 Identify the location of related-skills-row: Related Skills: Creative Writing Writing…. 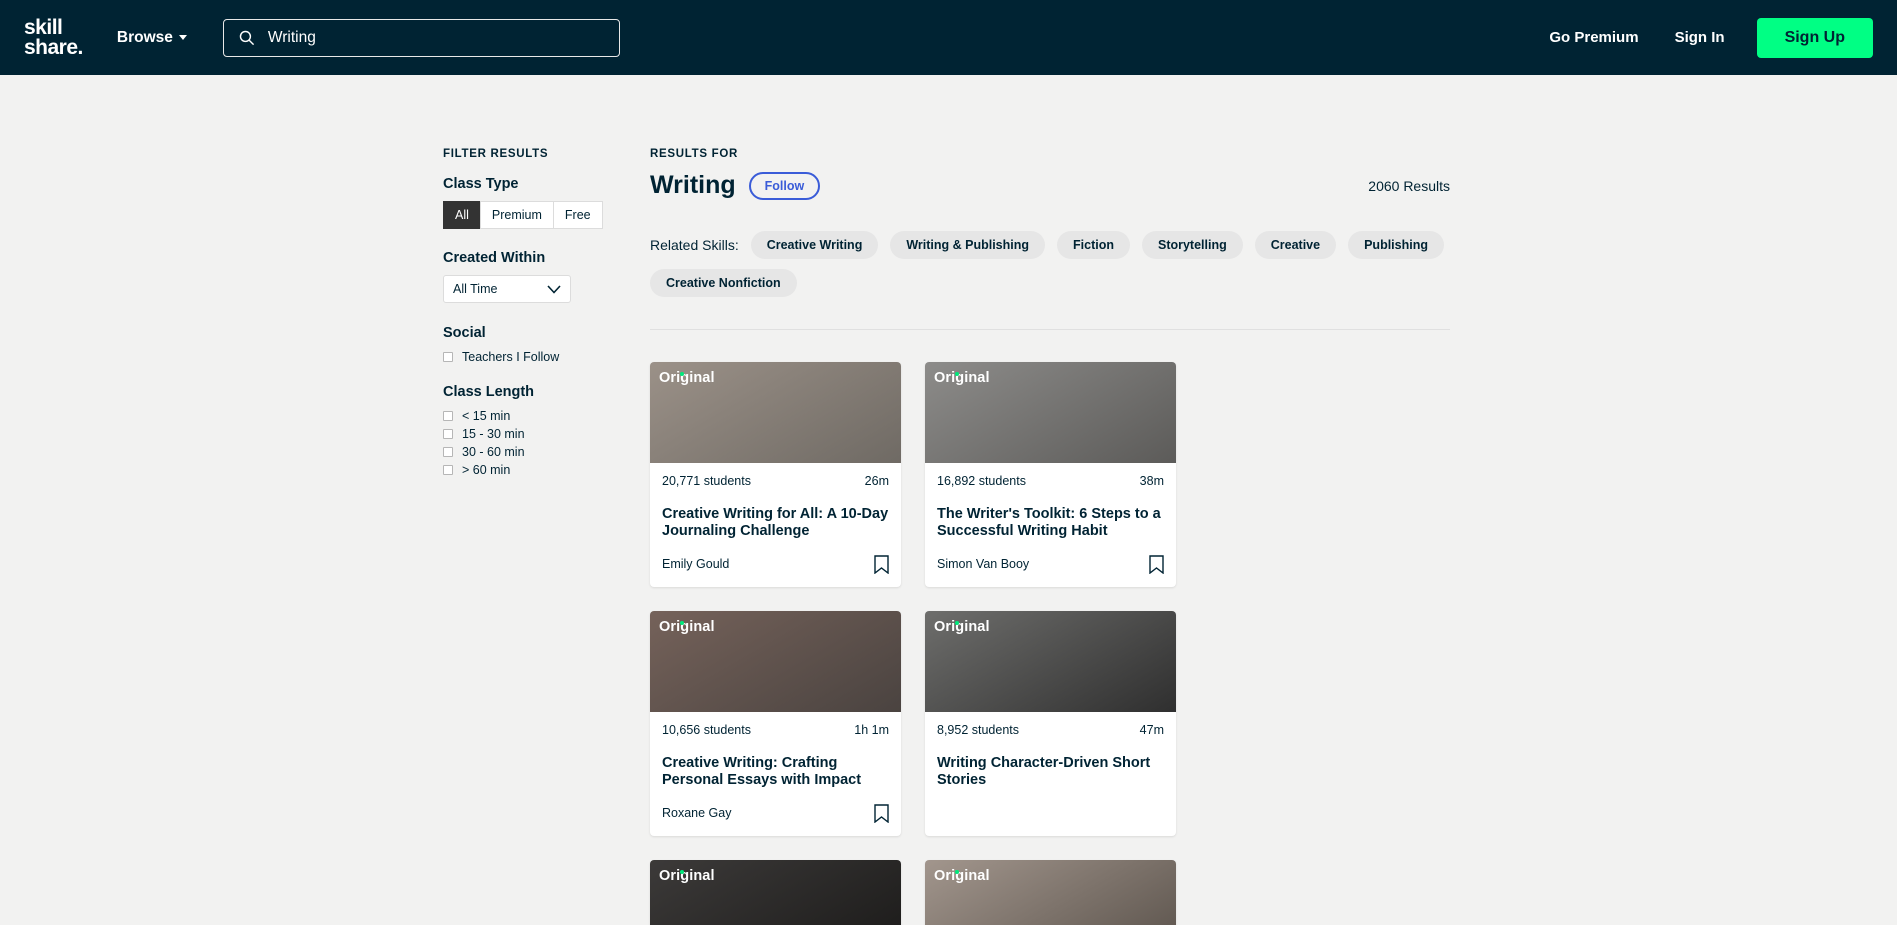
(1050, 264).